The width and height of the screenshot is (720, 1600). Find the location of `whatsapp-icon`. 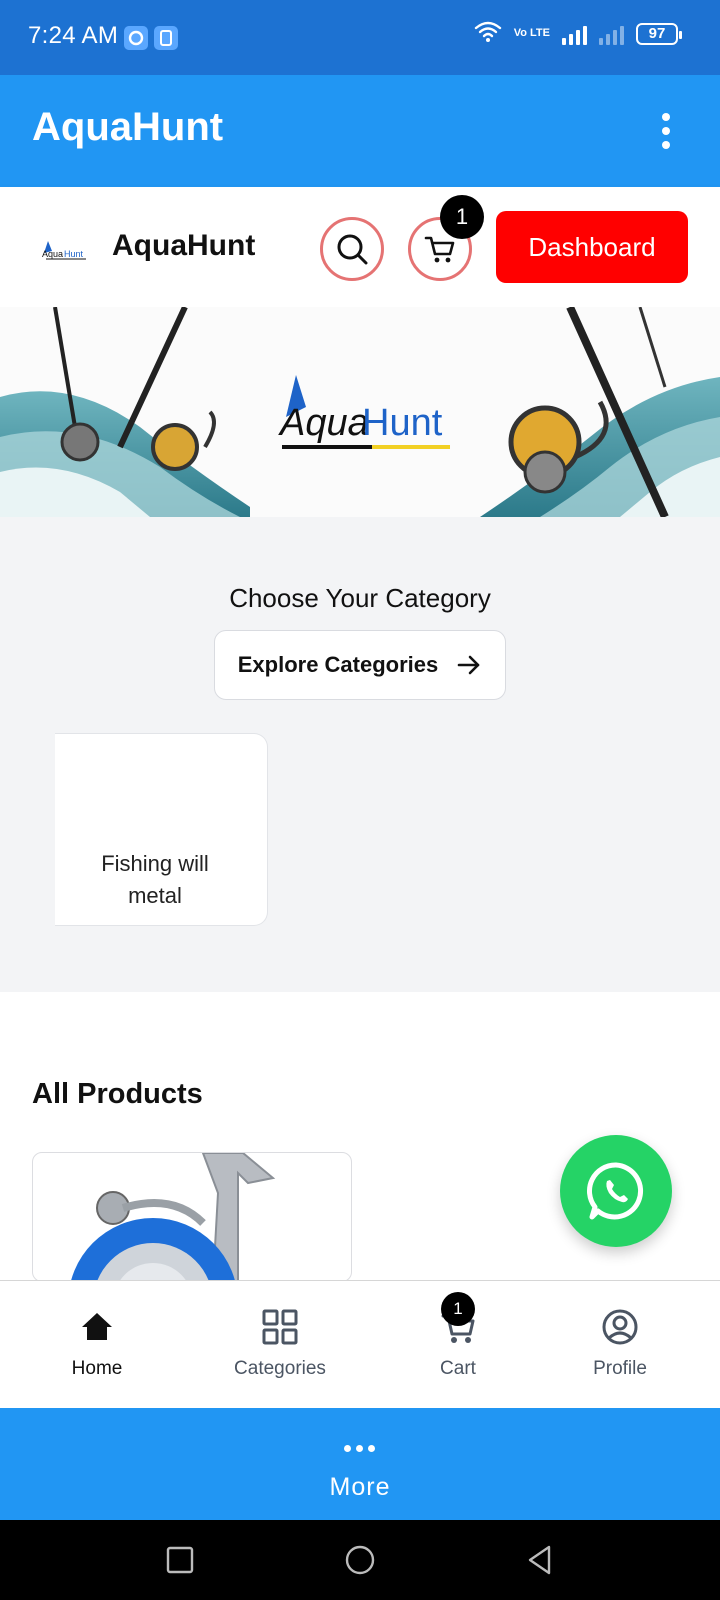

whatsapp-icon is located at coordinates (615, 1191).